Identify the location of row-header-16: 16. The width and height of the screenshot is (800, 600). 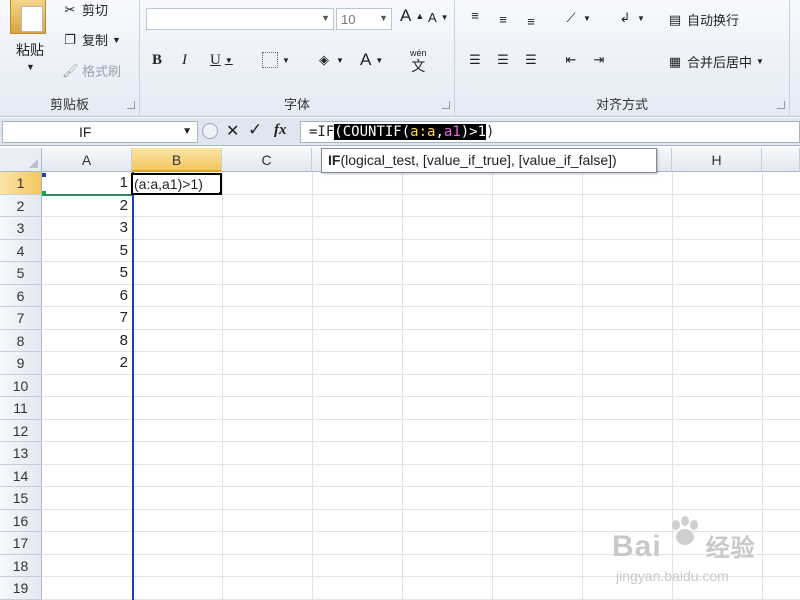
(21, 520).